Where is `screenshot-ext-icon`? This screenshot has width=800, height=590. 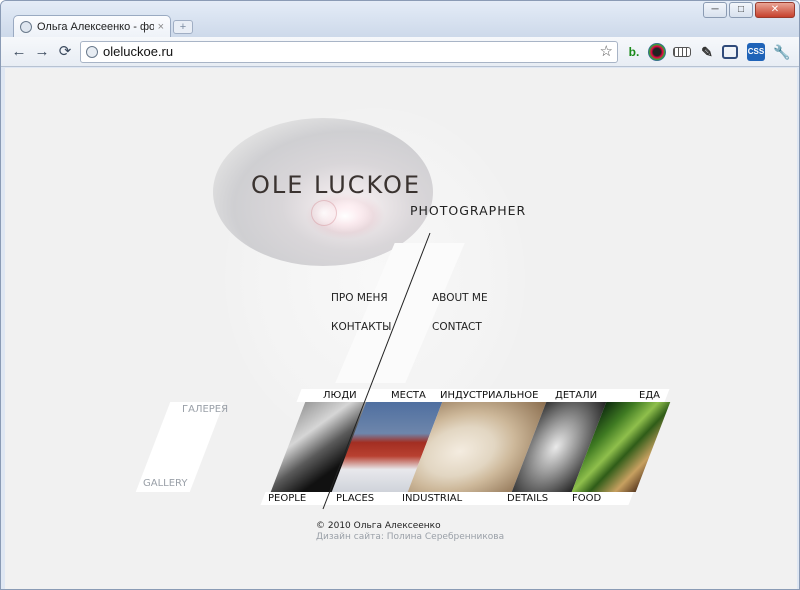 screenshot-ext-icon is located at coordinates (730, 52).